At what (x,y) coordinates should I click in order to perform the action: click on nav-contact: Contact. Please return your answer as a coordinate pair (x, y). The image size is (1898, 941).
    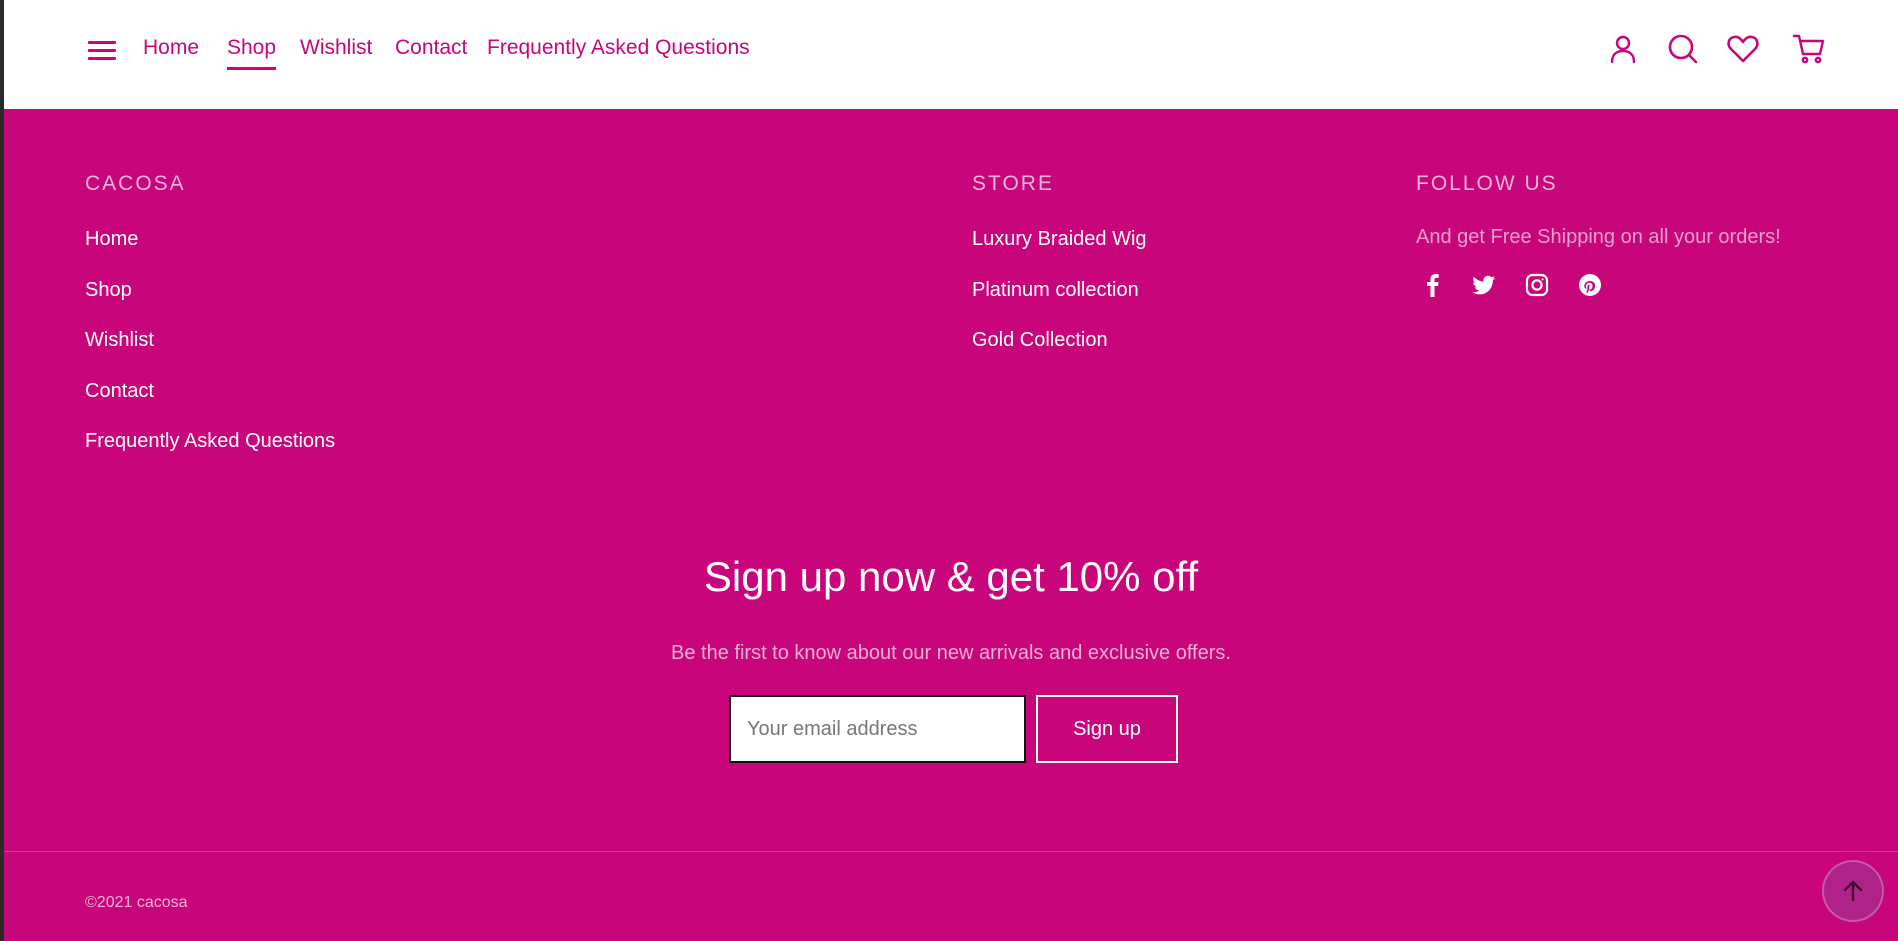
    Looking at the image, I should click on (431, 48).